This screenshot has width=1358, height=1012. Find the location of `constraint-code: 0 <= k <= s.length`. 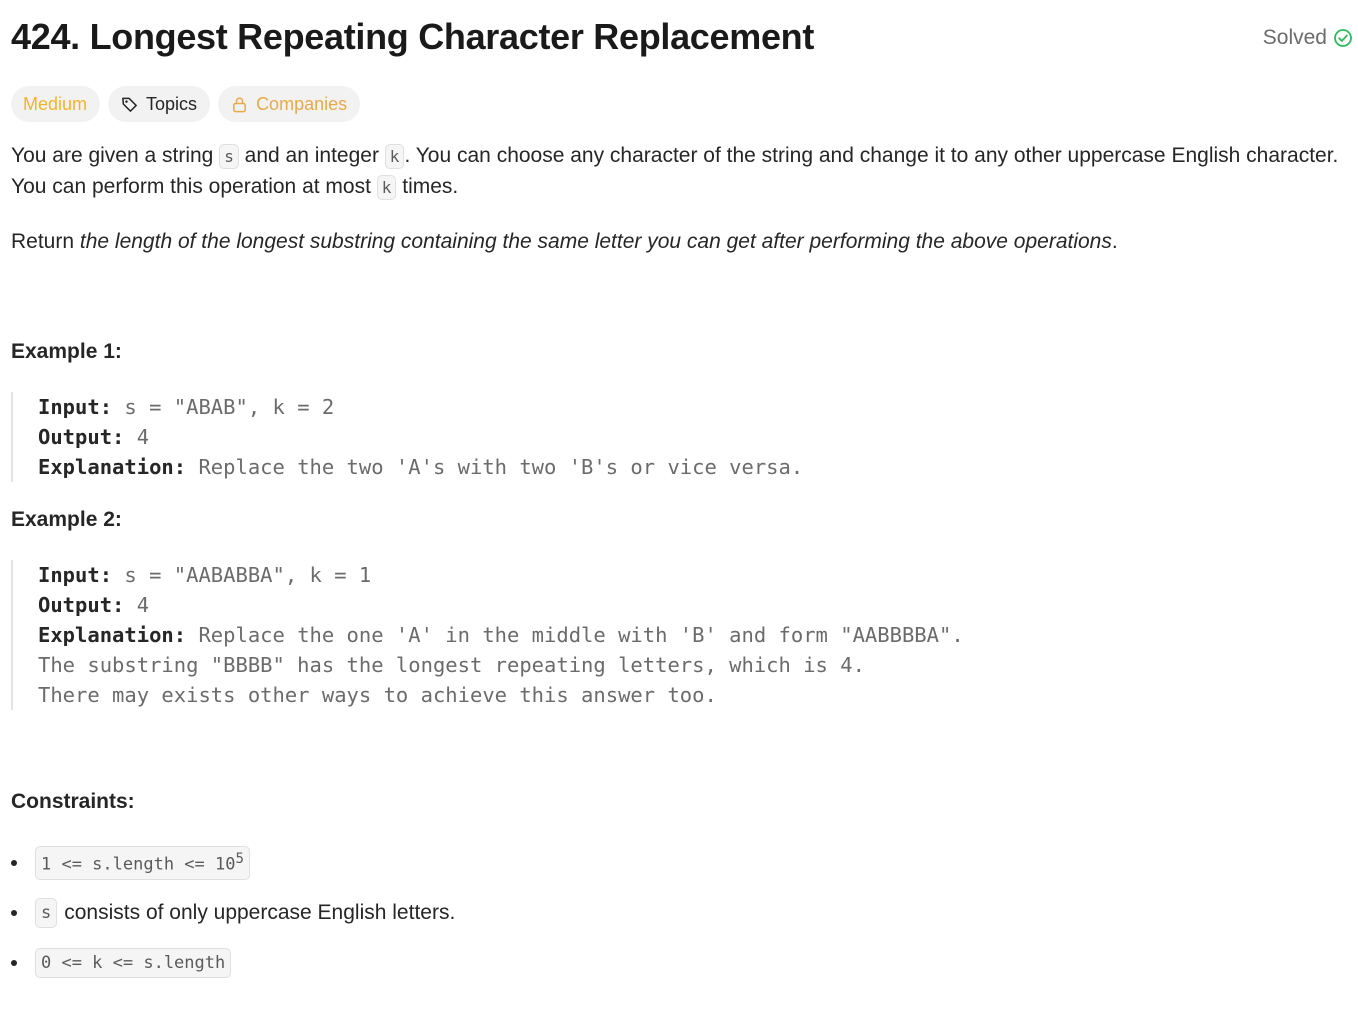

constraint-code: 0 <= k <= s.length is located at coordinates (133, 963).